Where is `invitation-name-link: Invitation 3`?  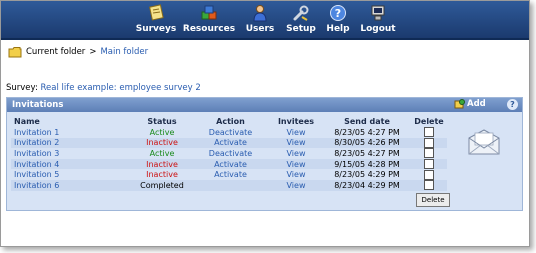 invitation-name-link: Invitation 3 is located at coordinates (71, 153).